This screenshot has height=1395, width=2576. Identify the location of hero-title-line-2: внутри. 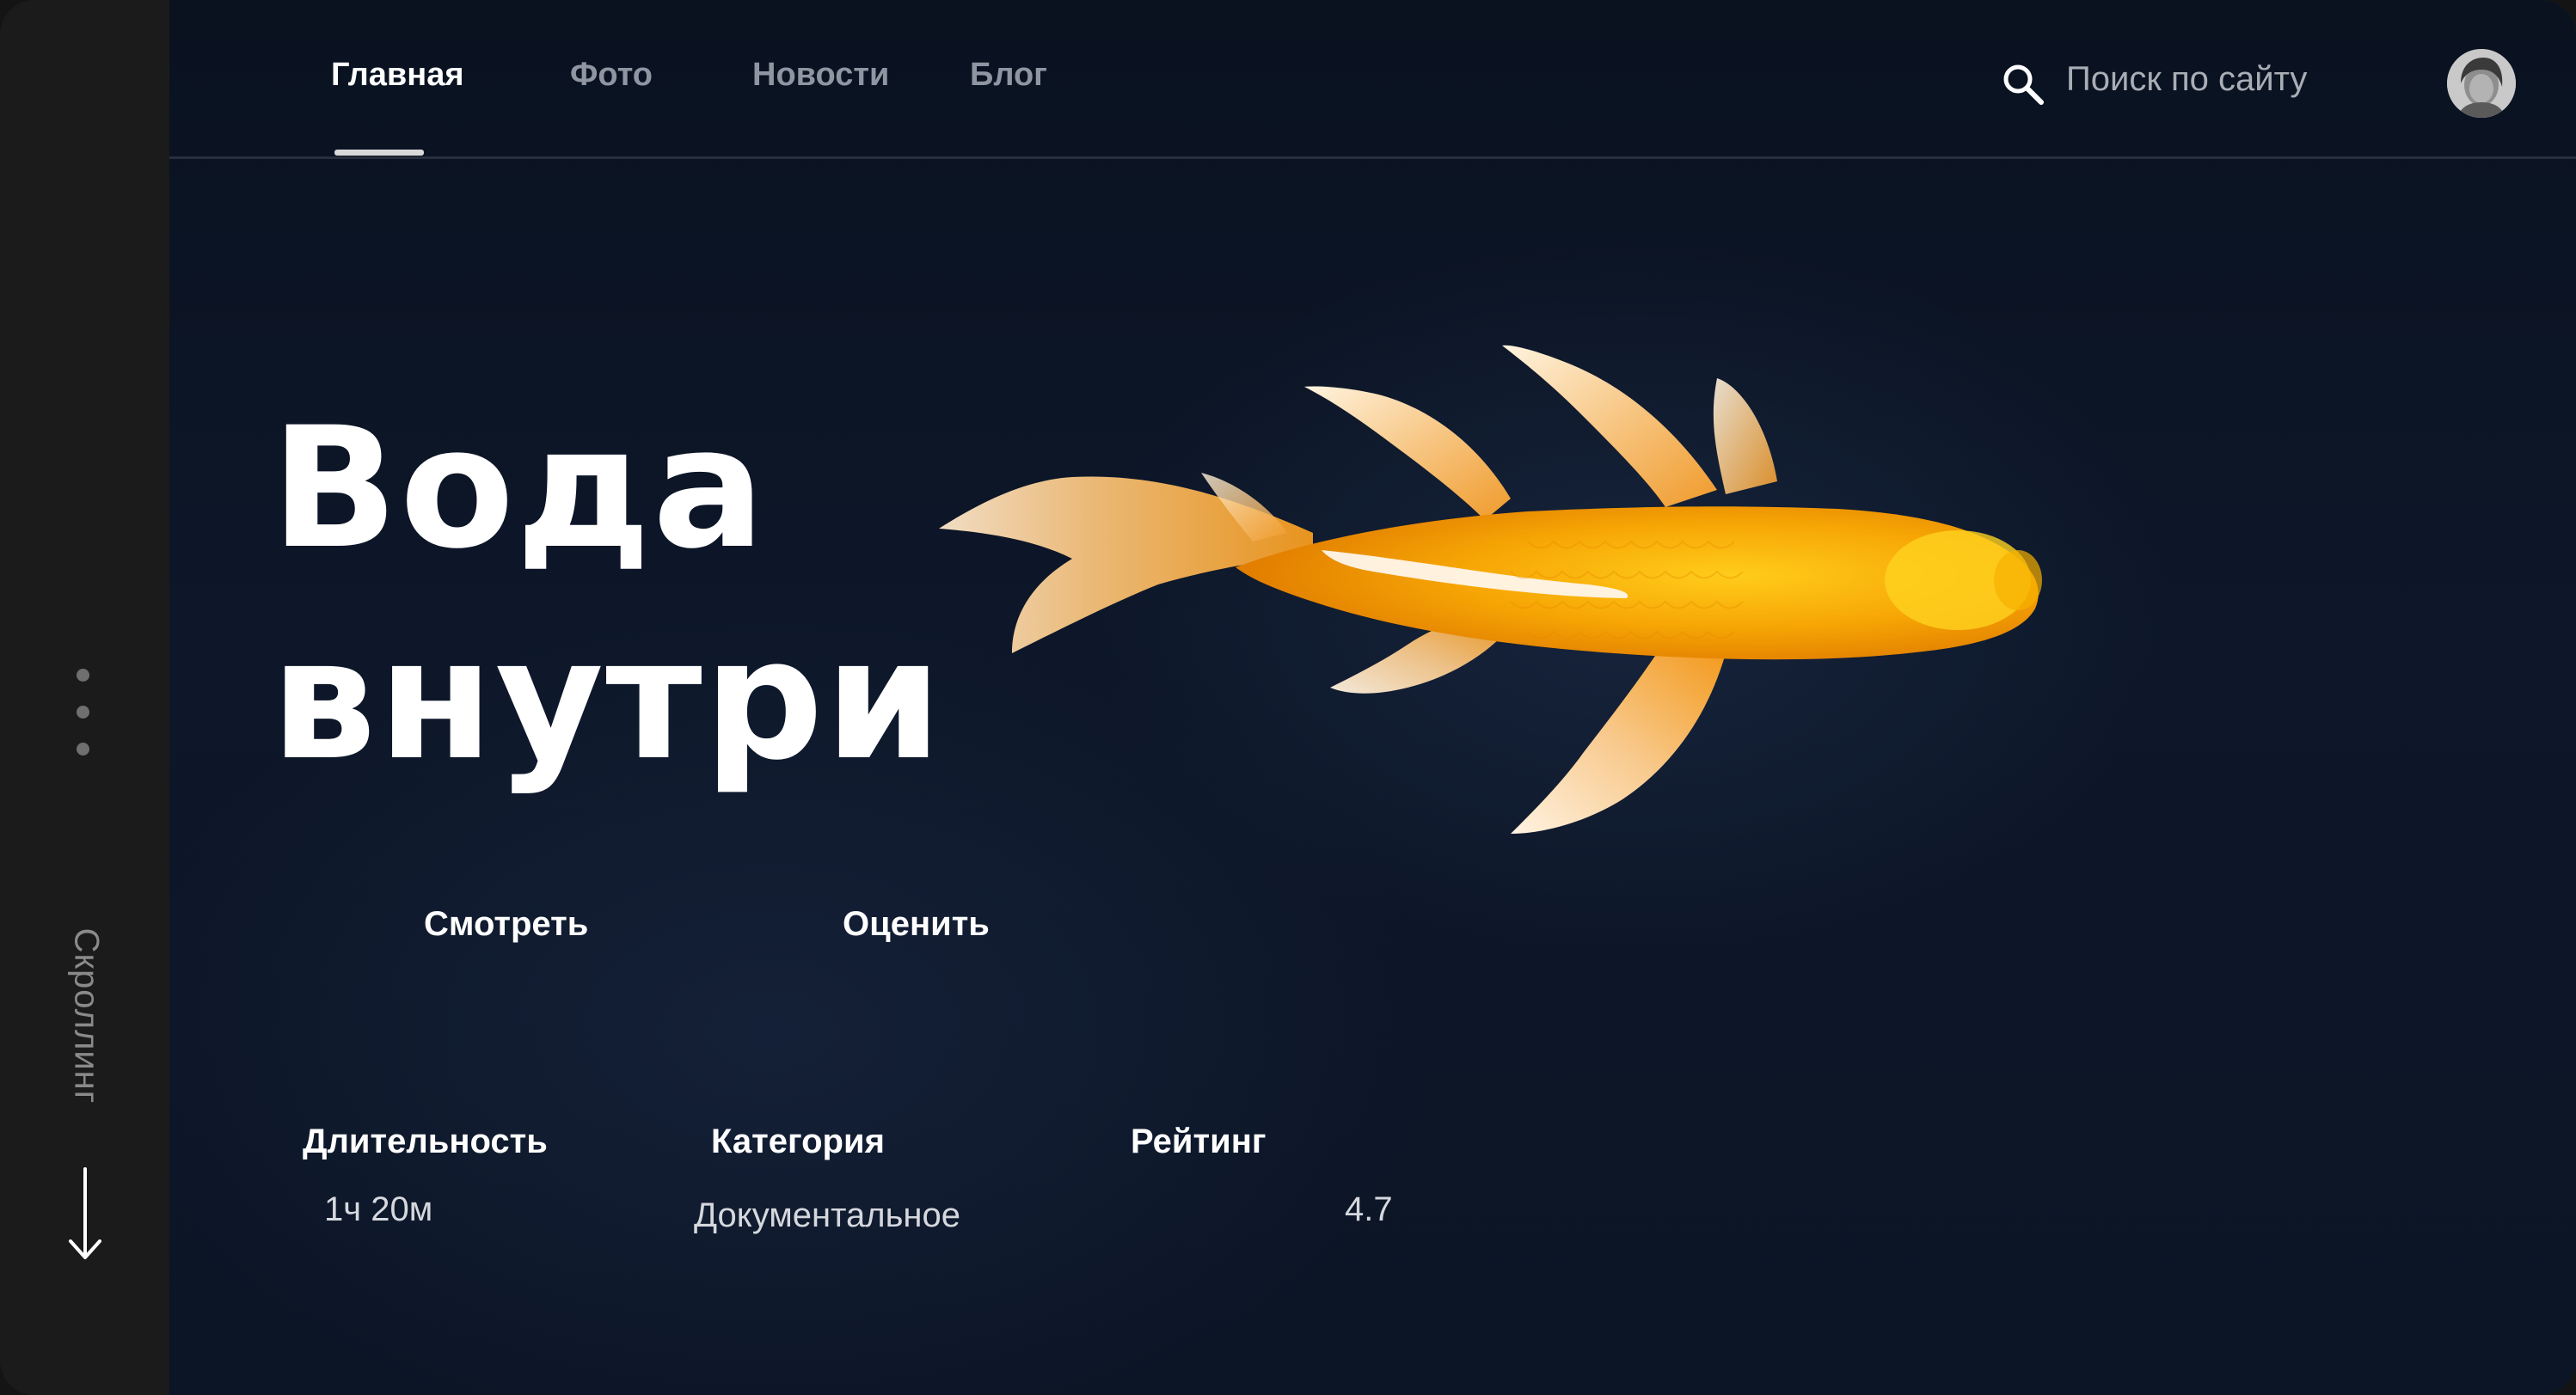
(607, 700).